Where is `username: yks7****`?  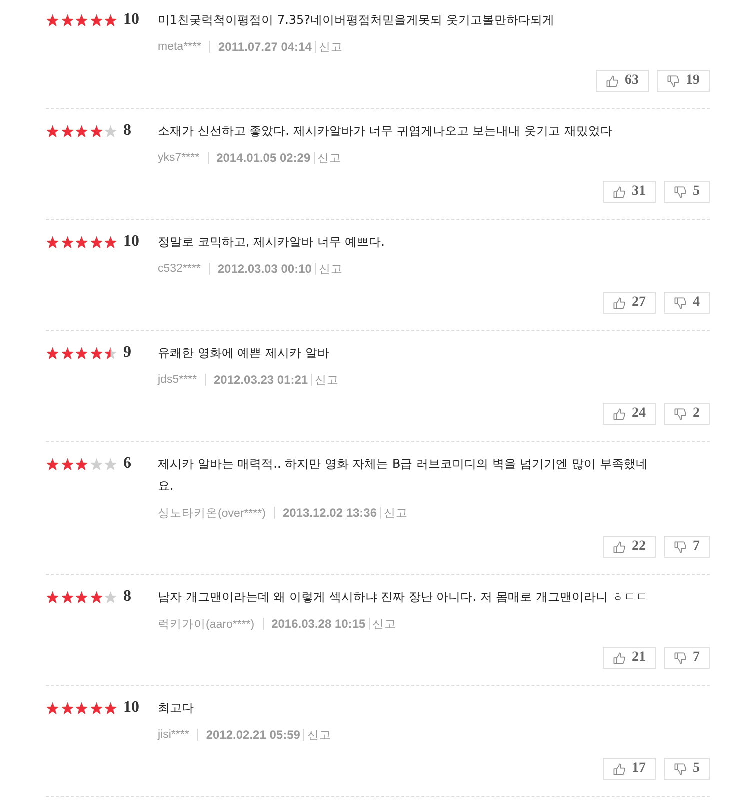
username: yks7**** is located at coordinates (179, 158).